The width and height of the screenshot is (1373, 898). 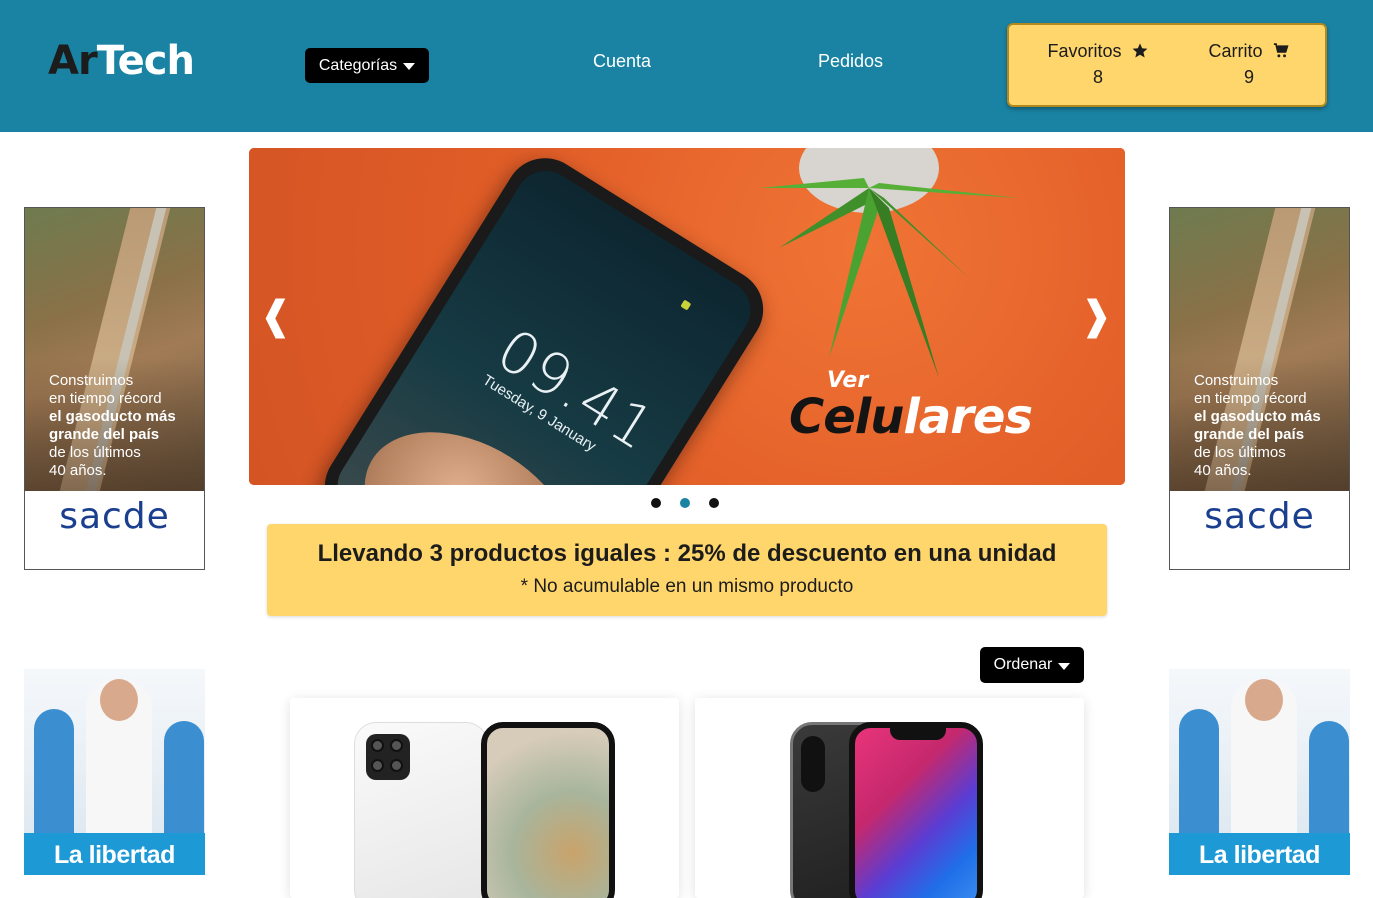 I want to click on promo-dark-text: Celu, so click(x=846, y=417).